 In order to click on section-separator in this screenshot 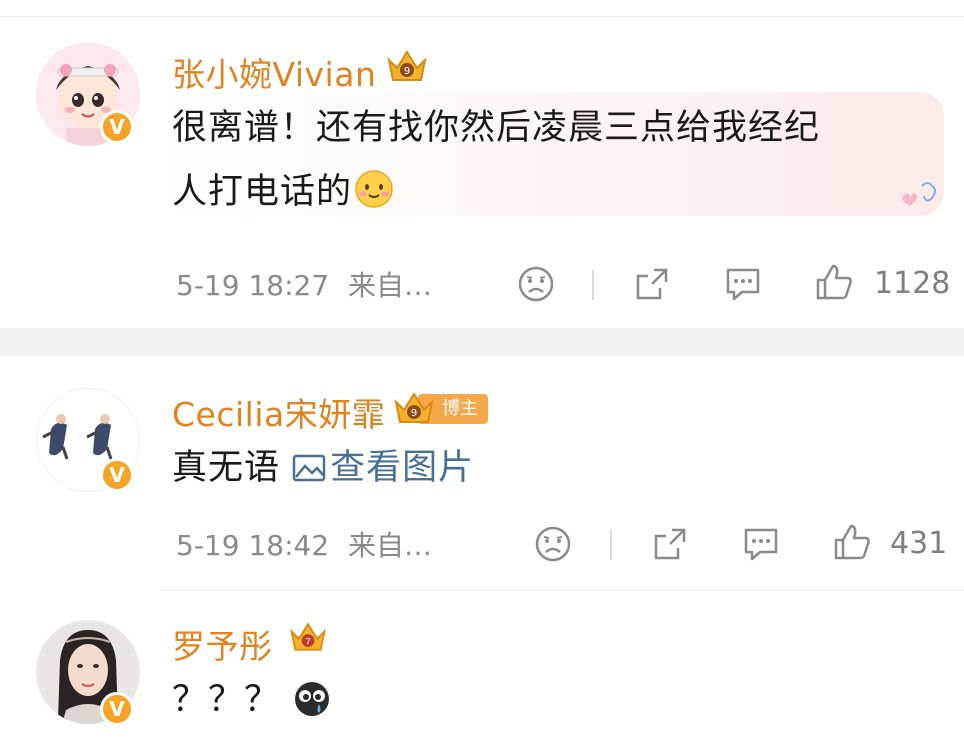, I will do `click(482, 342)`.